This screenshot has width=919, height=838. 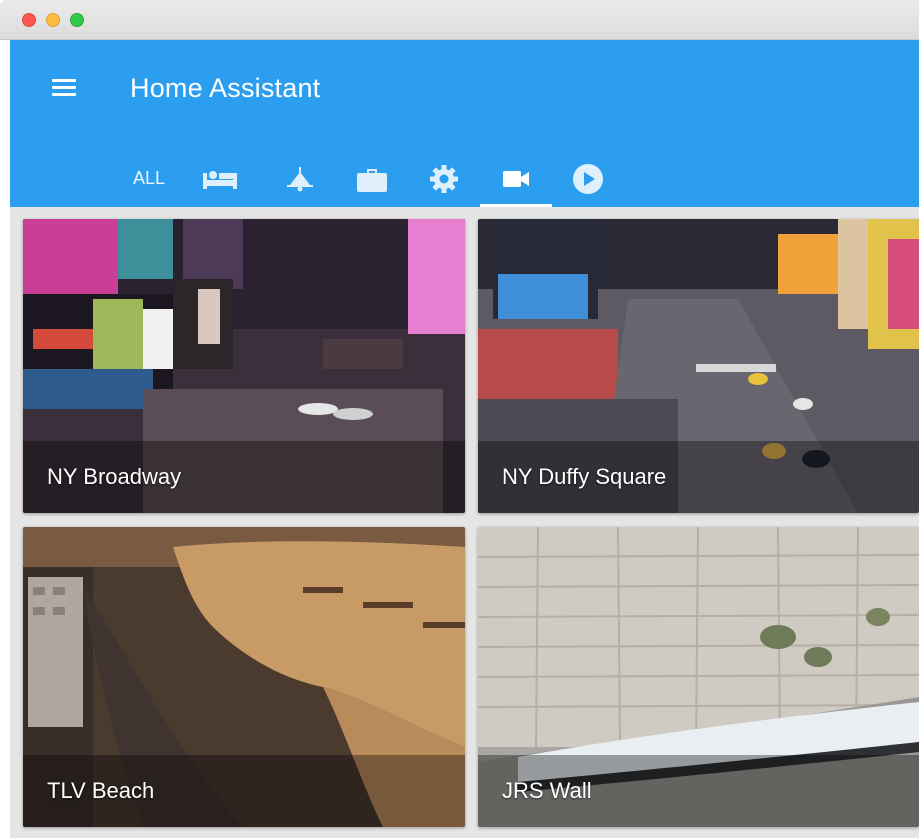 I want to click on selected-tab-indicator, so click(x=516, y=205).